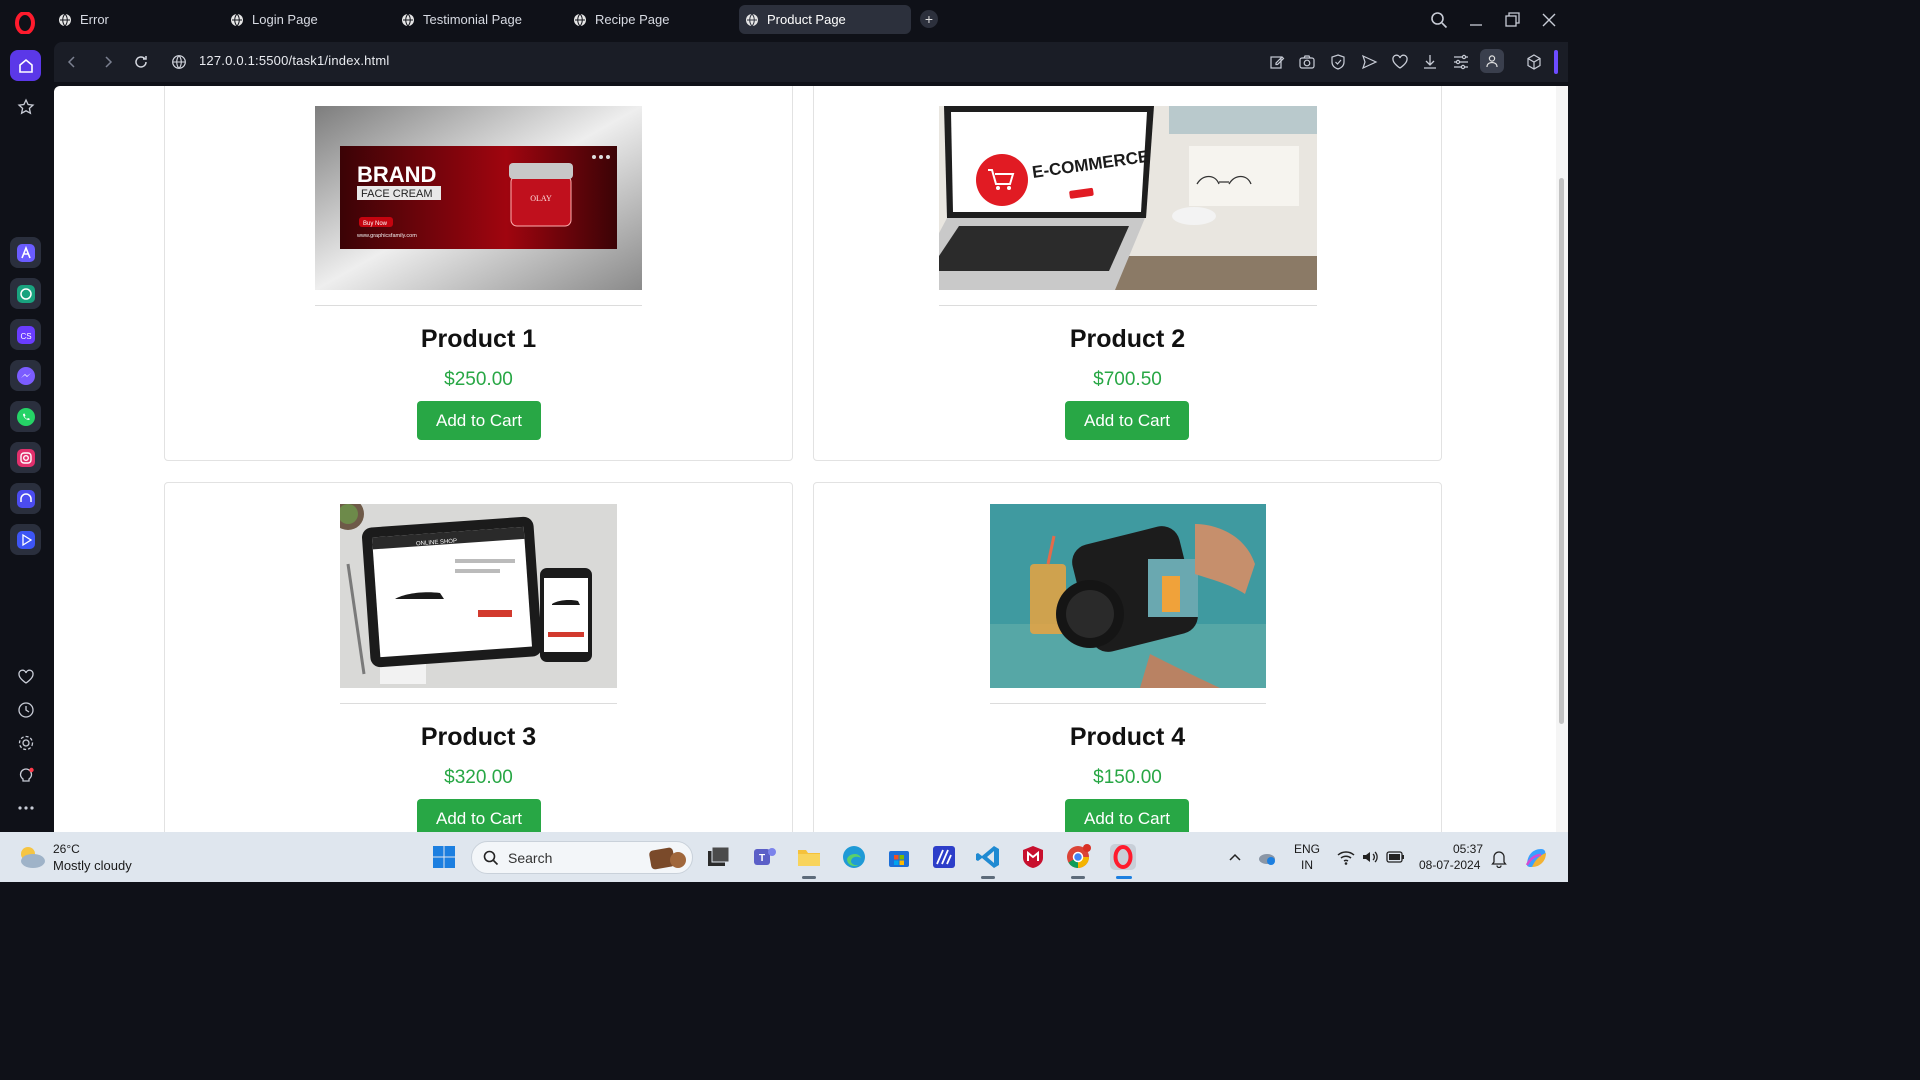 The height and width of the screenshot is (1080, 1920). Describe the element at coordinates (25, 709) in the screenshot. I see `history-button` at that location.